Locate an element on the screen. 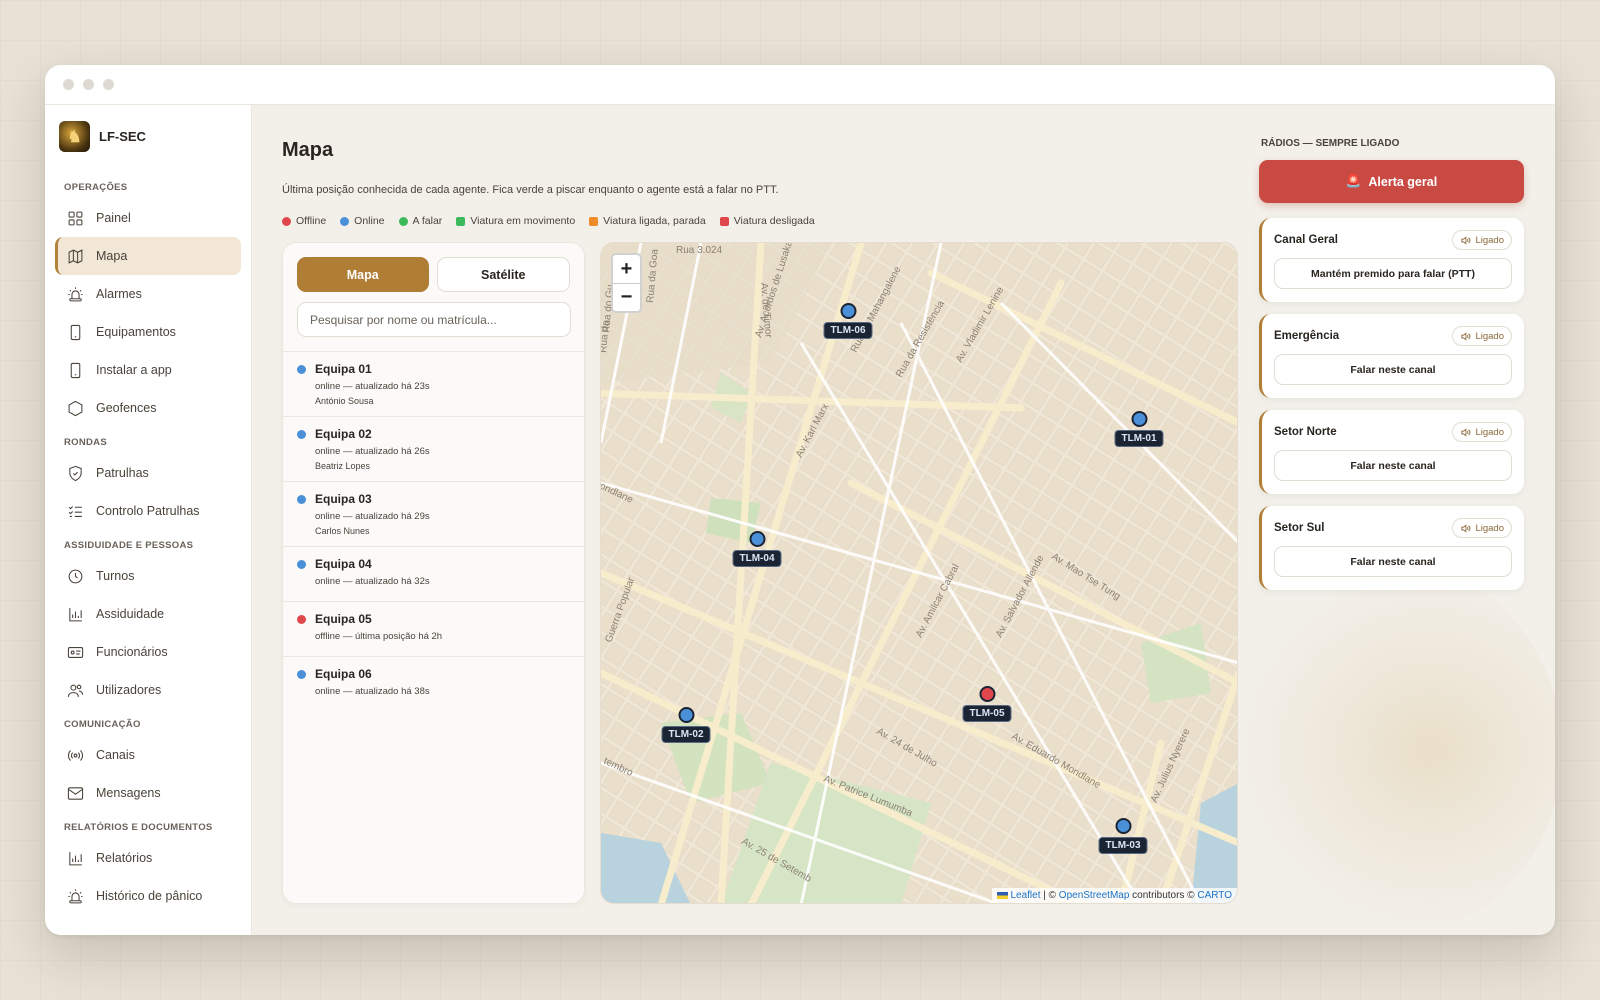 The height and width of the screenshot is (1000, 1600). legend-item: Online is located at coordinates (362, 221).